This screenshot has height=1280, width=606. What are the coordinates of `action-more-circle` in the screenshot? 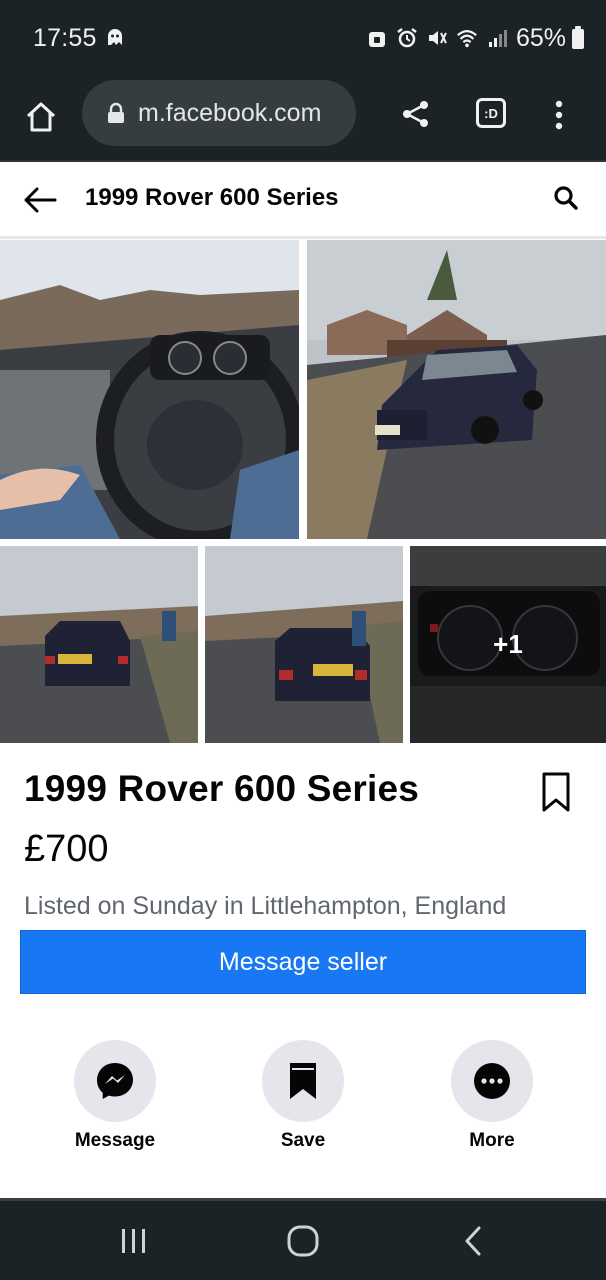 It's located at (492, 1081).